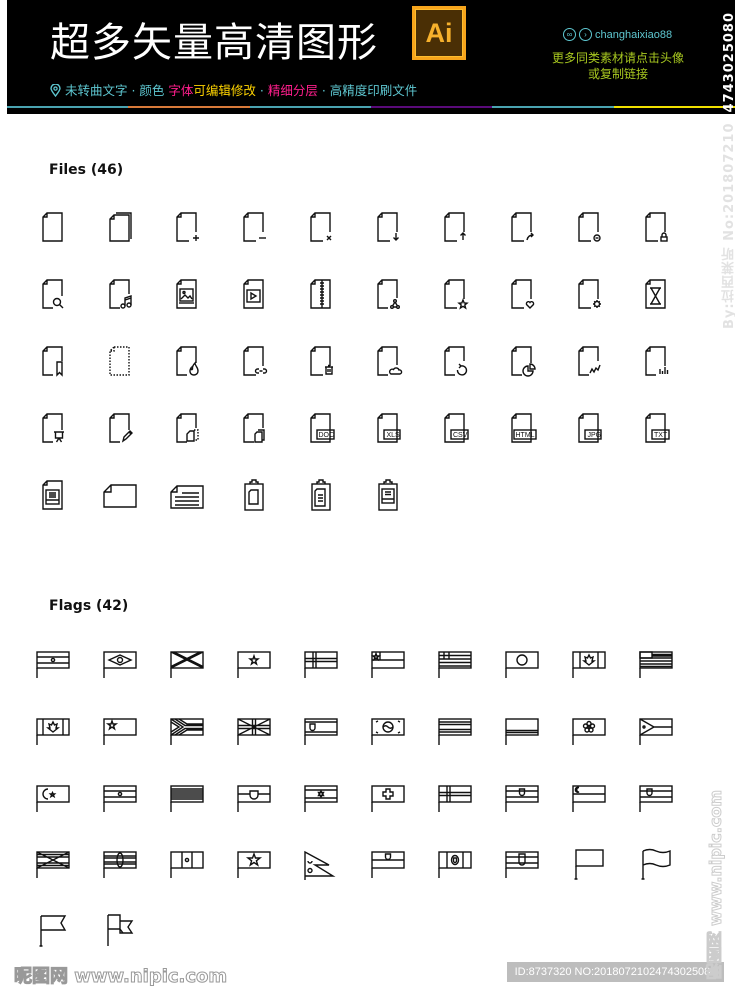  I want to click on file-edit-icon, so click(120, 428).